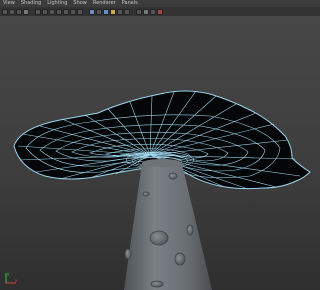 This screenshot has height=290, width=320. What do you see at coordinates (113, 11) in the screenshot?
I see `default-light-icon` at bounding box center [113, 11].